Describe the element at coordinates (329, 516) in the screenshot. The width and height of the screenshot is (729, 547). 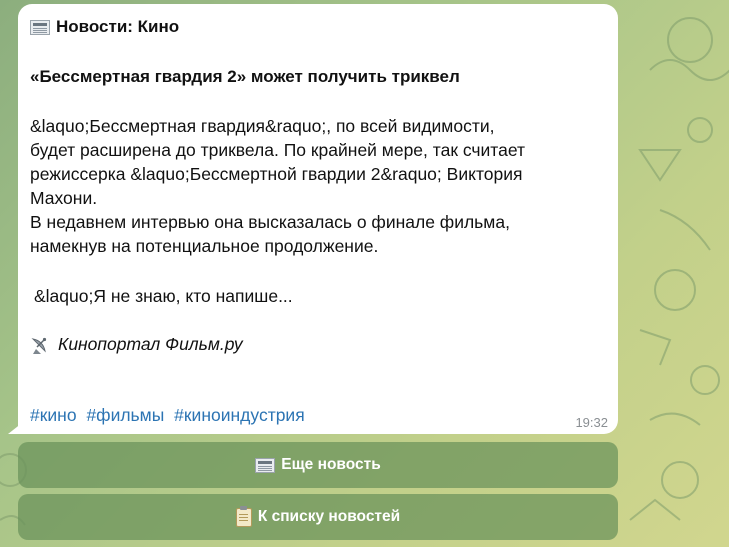
I see `back-to-list-label: К списку новостей` at that location.